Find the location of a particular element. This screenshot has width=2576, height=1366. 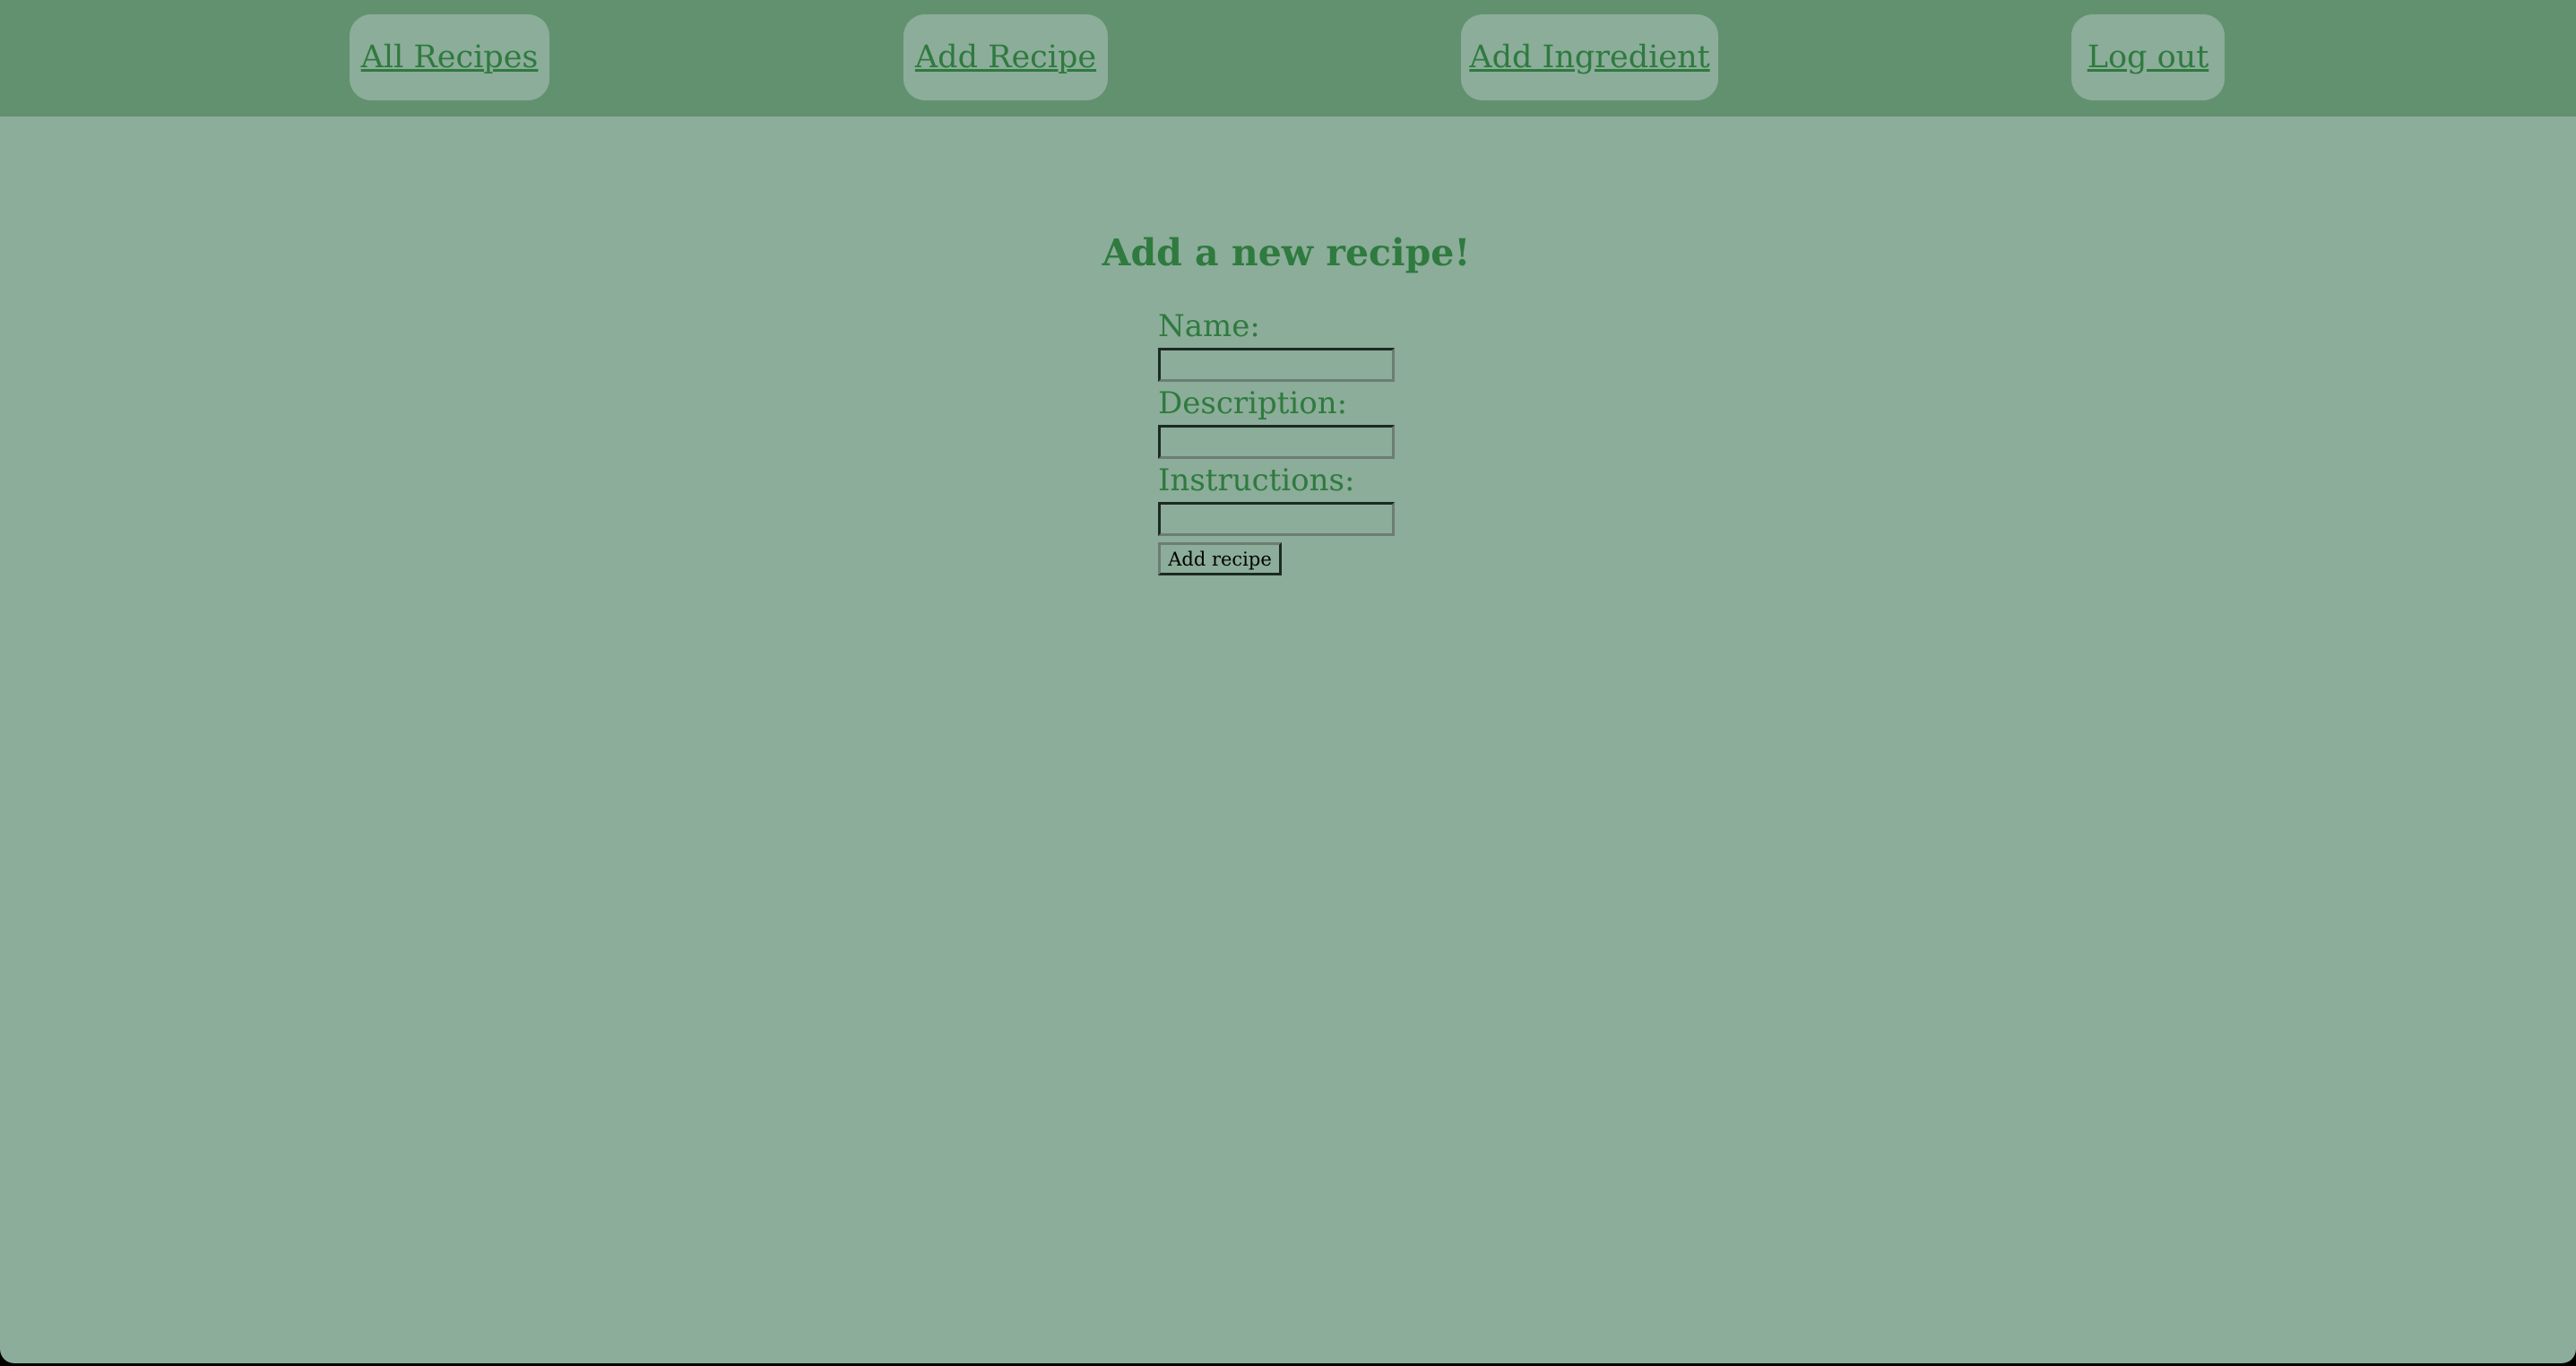

nav-link-all-recipes: All Recipes is located at coordinates (449, 57).